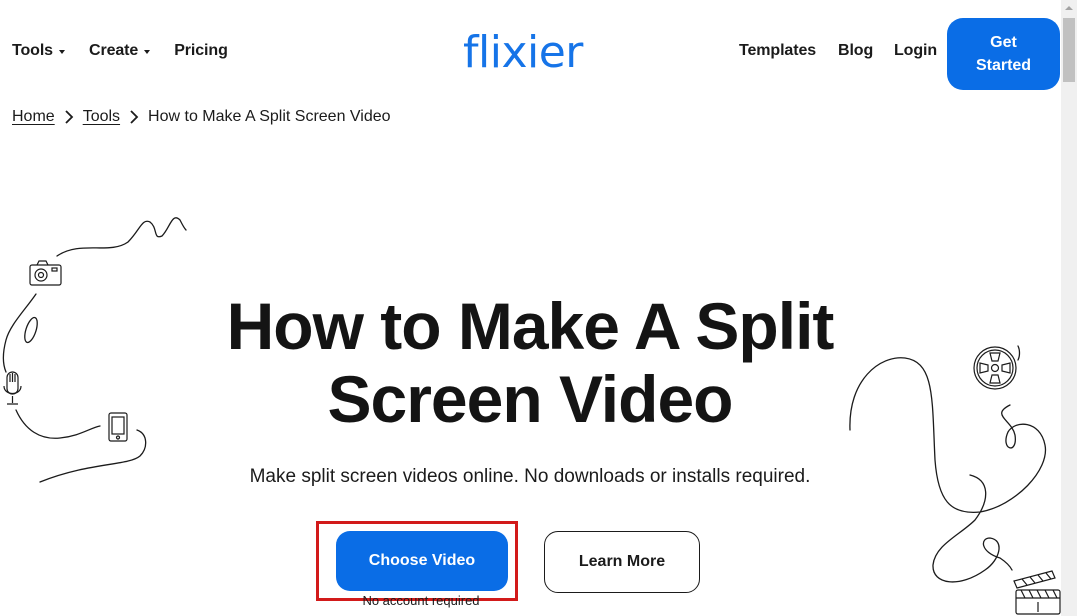  I want to click on get-started-line1: Get, so click(1003, 42).